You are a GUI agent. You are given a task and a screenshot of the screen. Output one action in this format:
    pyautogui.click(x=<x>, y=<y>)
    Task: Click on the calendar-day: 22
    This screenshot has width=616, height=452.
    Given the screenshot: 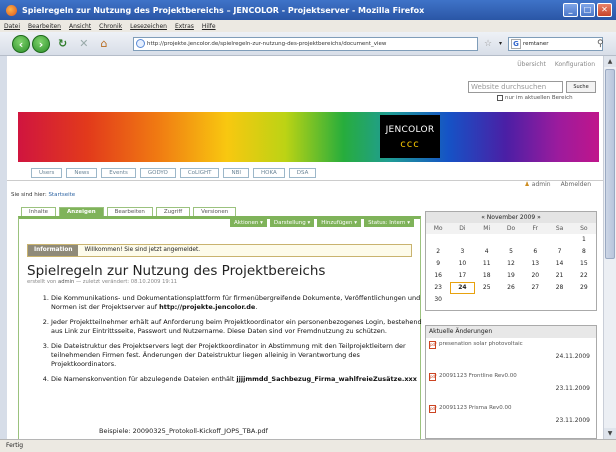 What is the action you would take?
    pyautogui.click(x=584, y=276)
    